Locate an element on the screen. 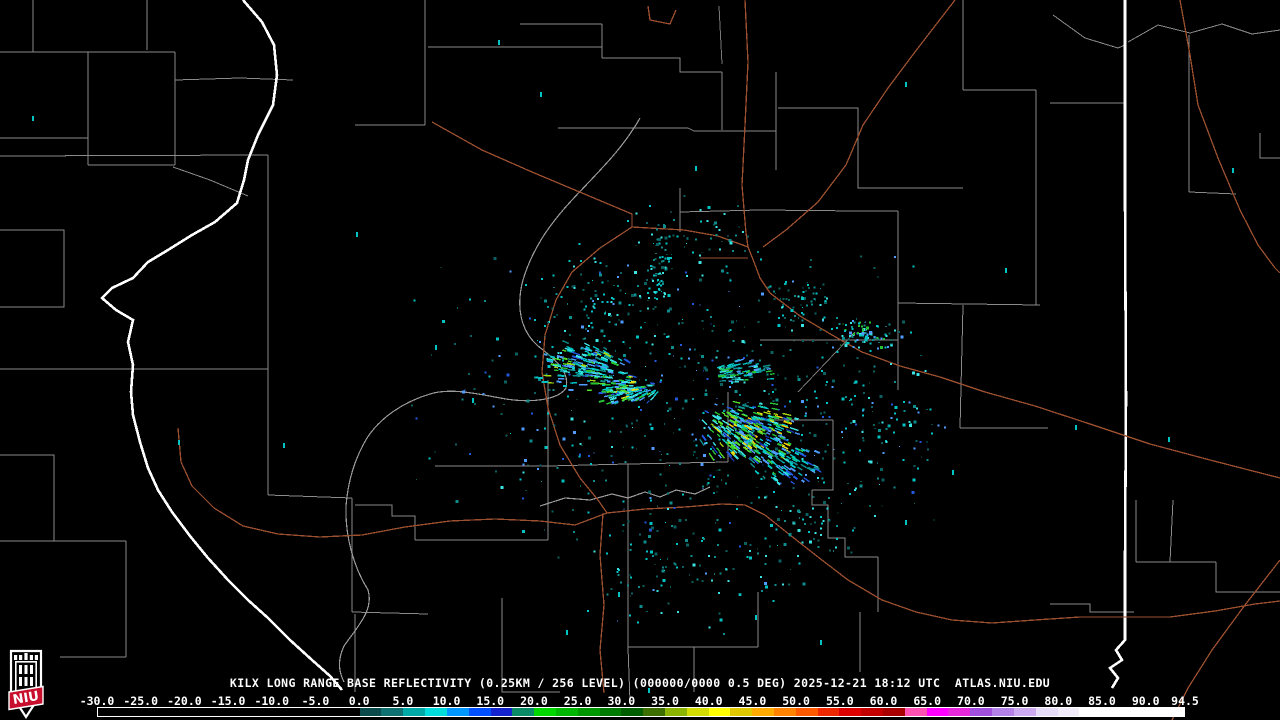  colorbar-tick-label: 15.0 is located at coordinates (490, 701).